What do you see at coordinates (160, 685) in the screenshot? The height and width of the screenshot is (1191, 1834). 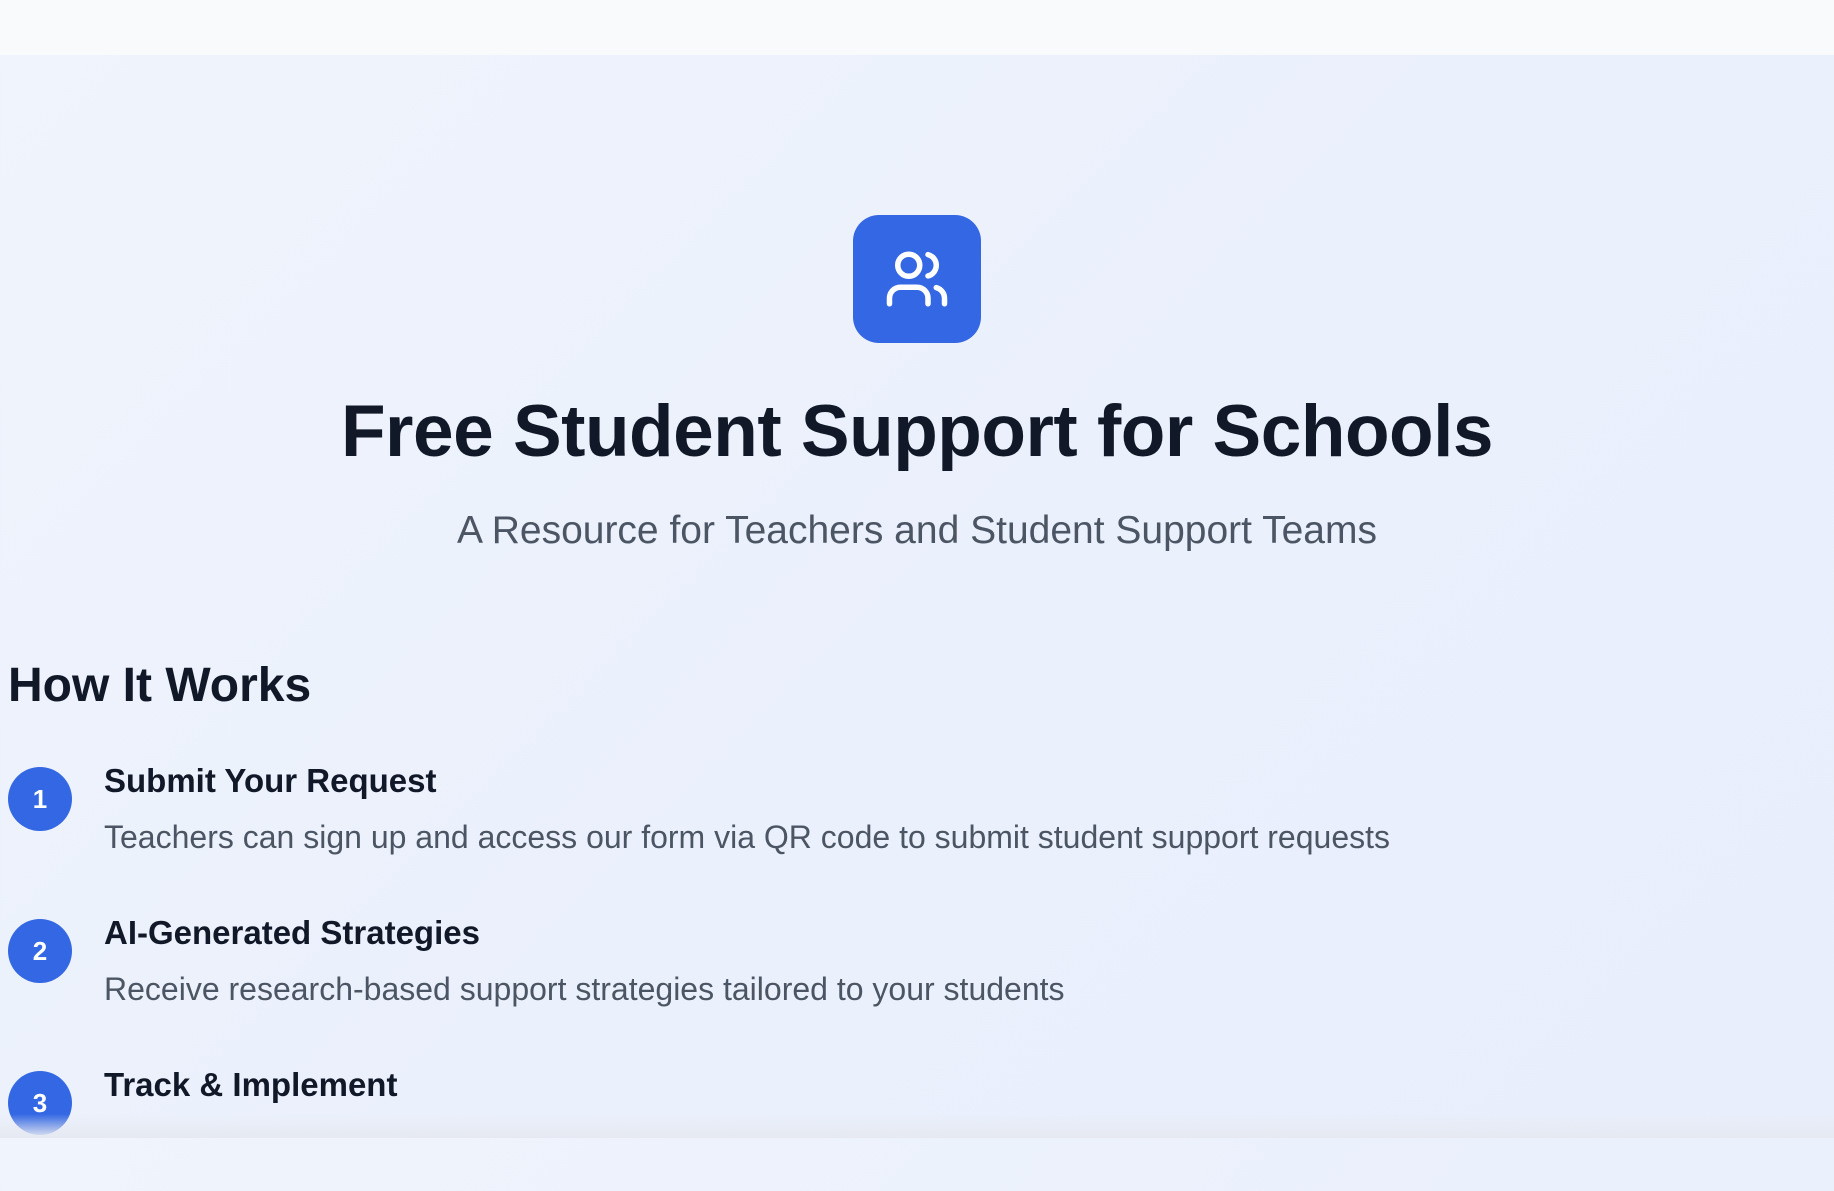 I see `how-it-works-heading: How It Works` at bounding box center [160, 685].